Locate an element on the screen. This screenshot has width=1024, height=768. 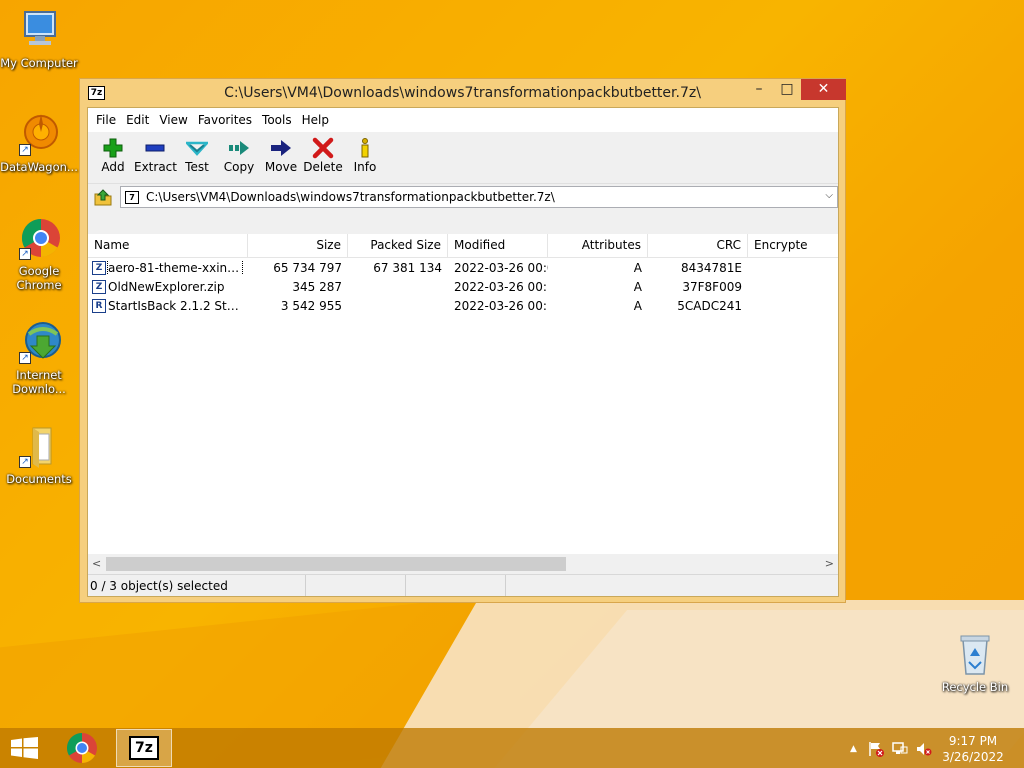
zip-file-icon: Z is located at coordinates (99, 286).